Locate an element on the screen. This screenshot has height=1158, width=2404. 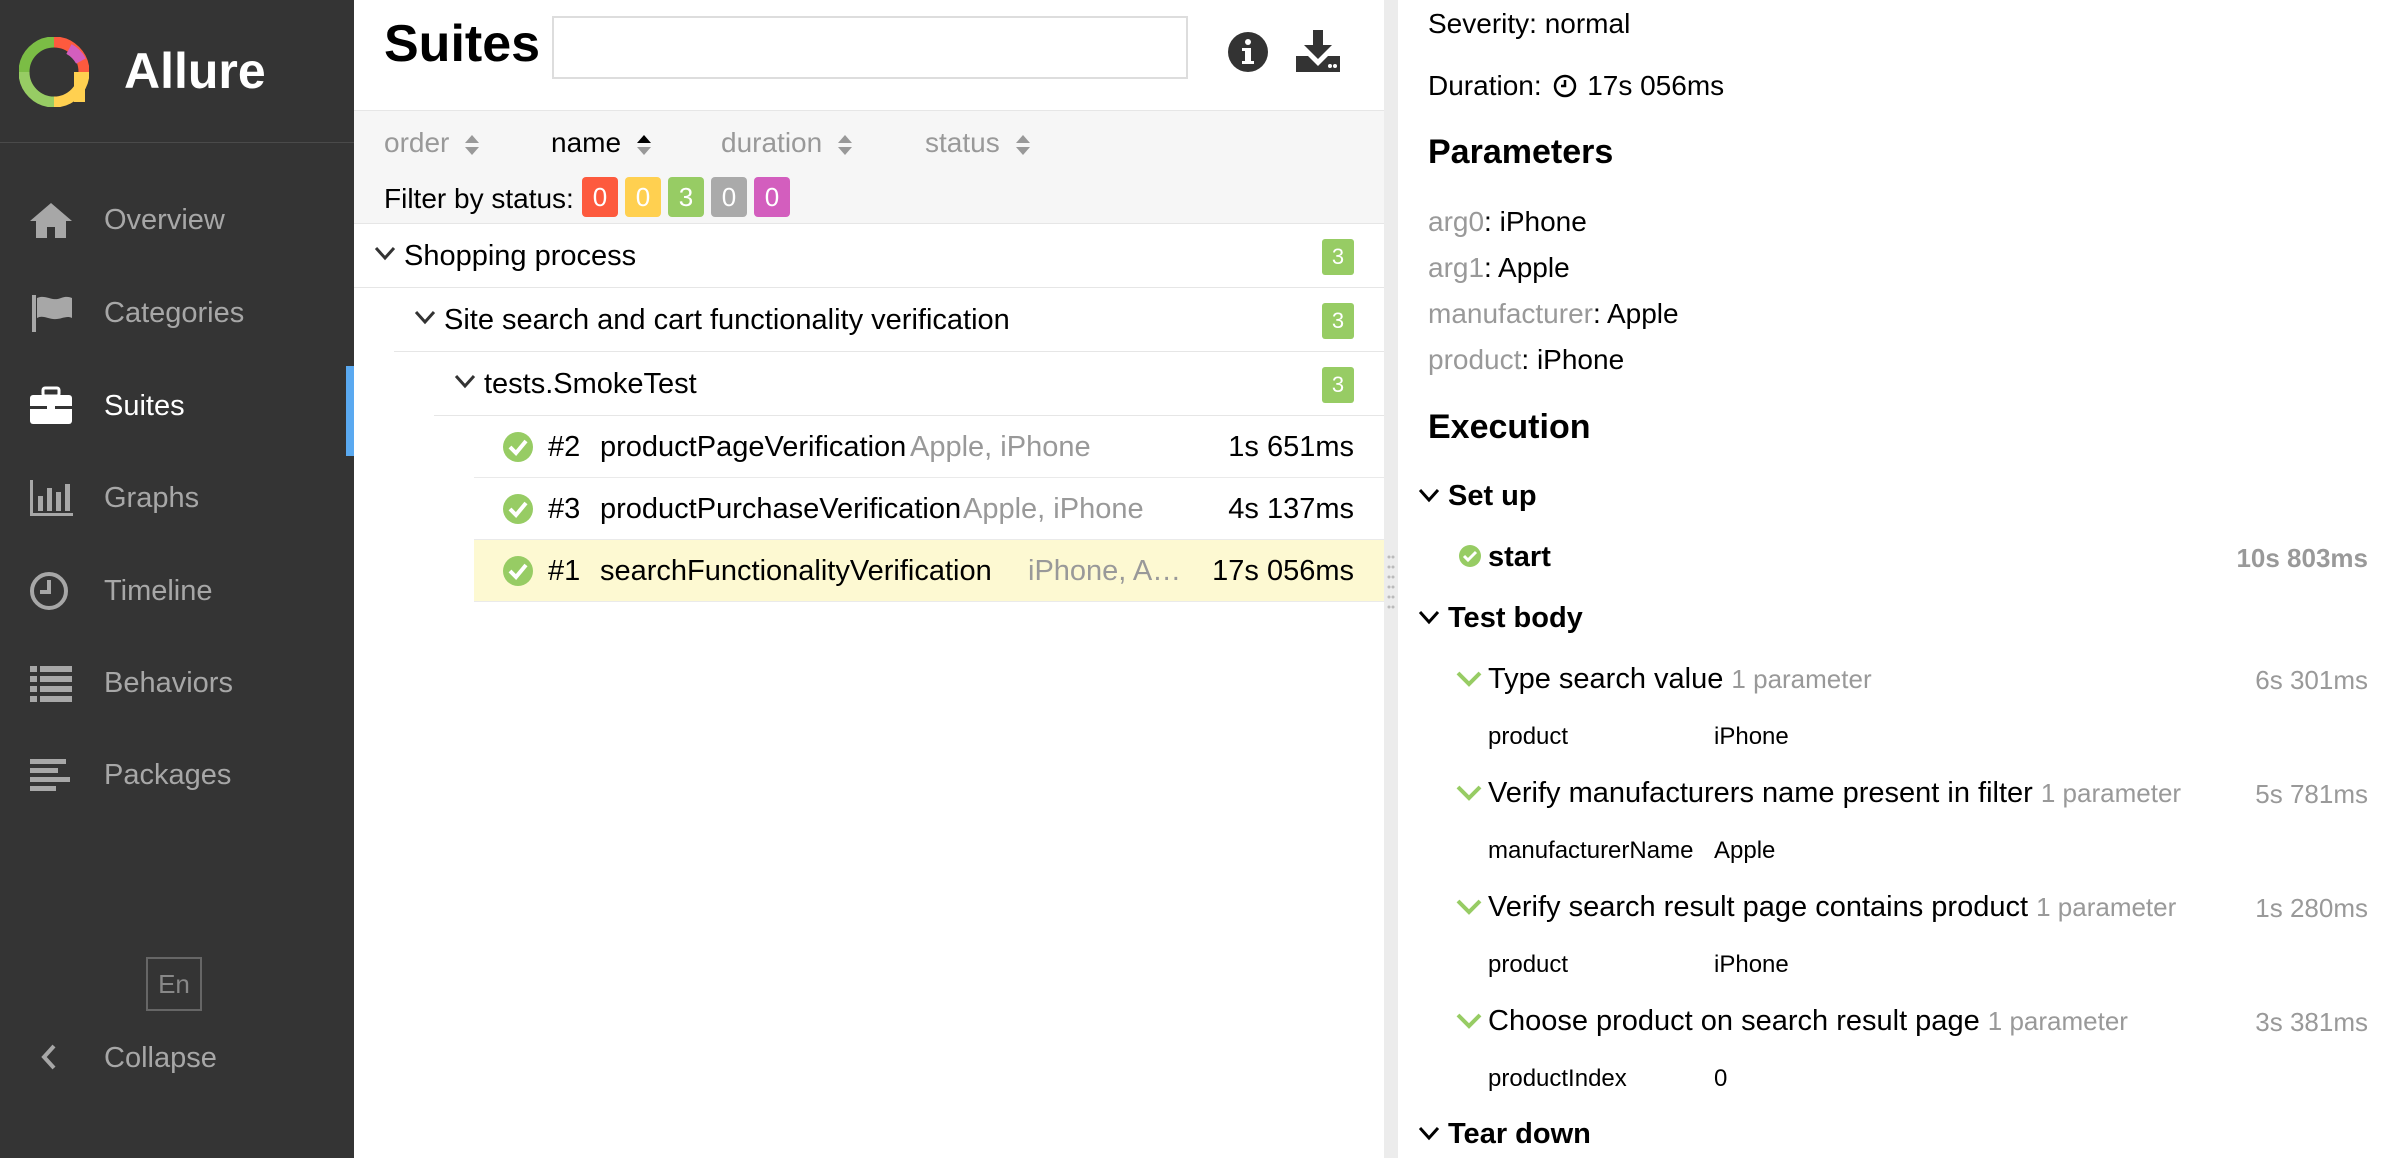
test-duration: 4s 137ms is located at coordinates (1291, 509).